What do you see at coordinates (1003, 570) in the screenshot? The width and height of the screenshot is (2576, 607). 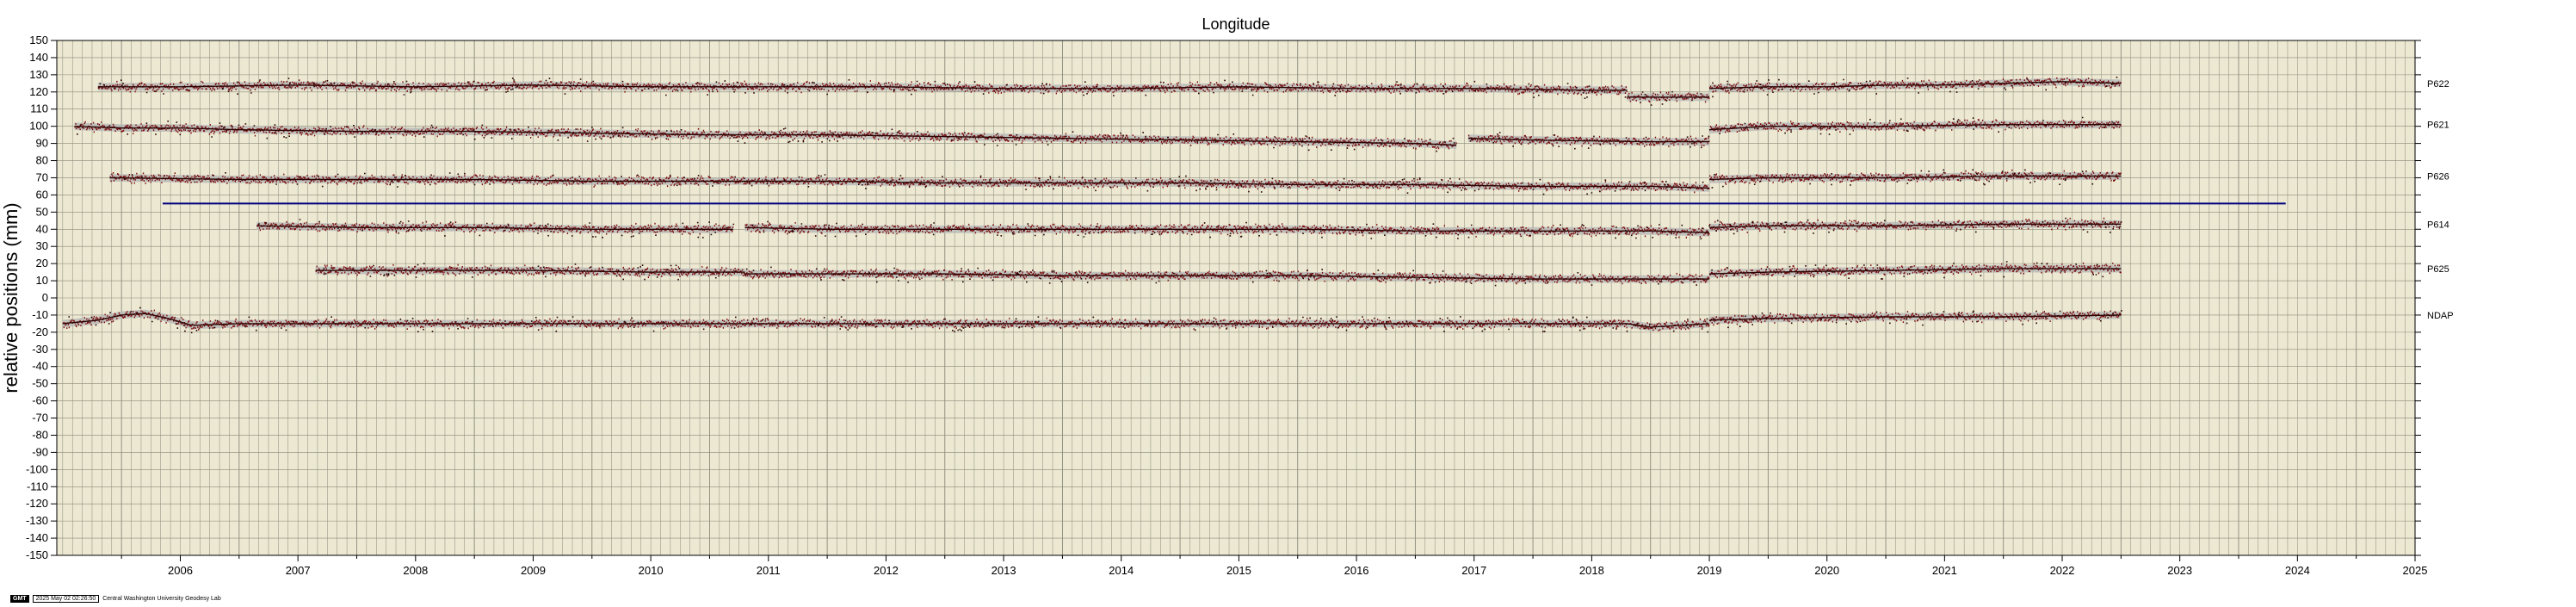 I see `x-tick-label: 2013` at bounding box center [1003, 570].